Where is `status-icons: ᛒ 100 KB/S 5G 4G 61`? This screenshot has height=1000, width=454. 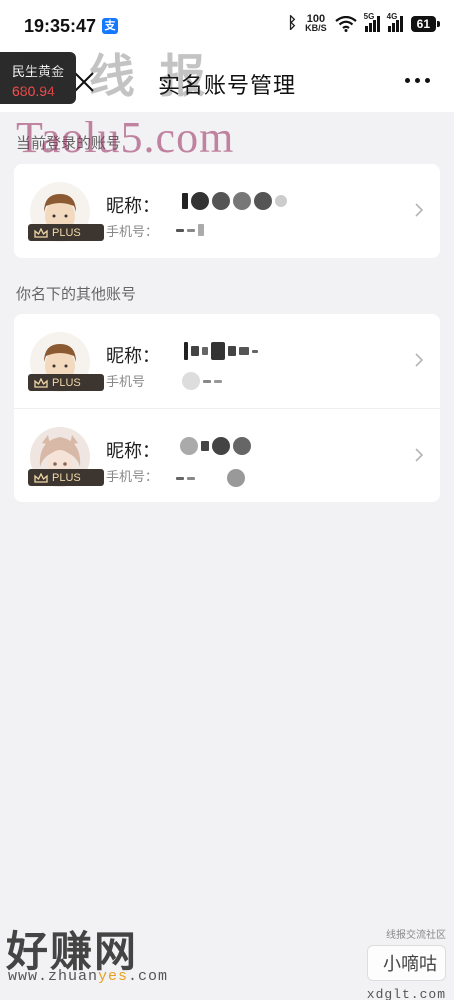
status-icons: ᛒ 100 KB/S 5G 4G 61 is located at coordinates (364, 22).